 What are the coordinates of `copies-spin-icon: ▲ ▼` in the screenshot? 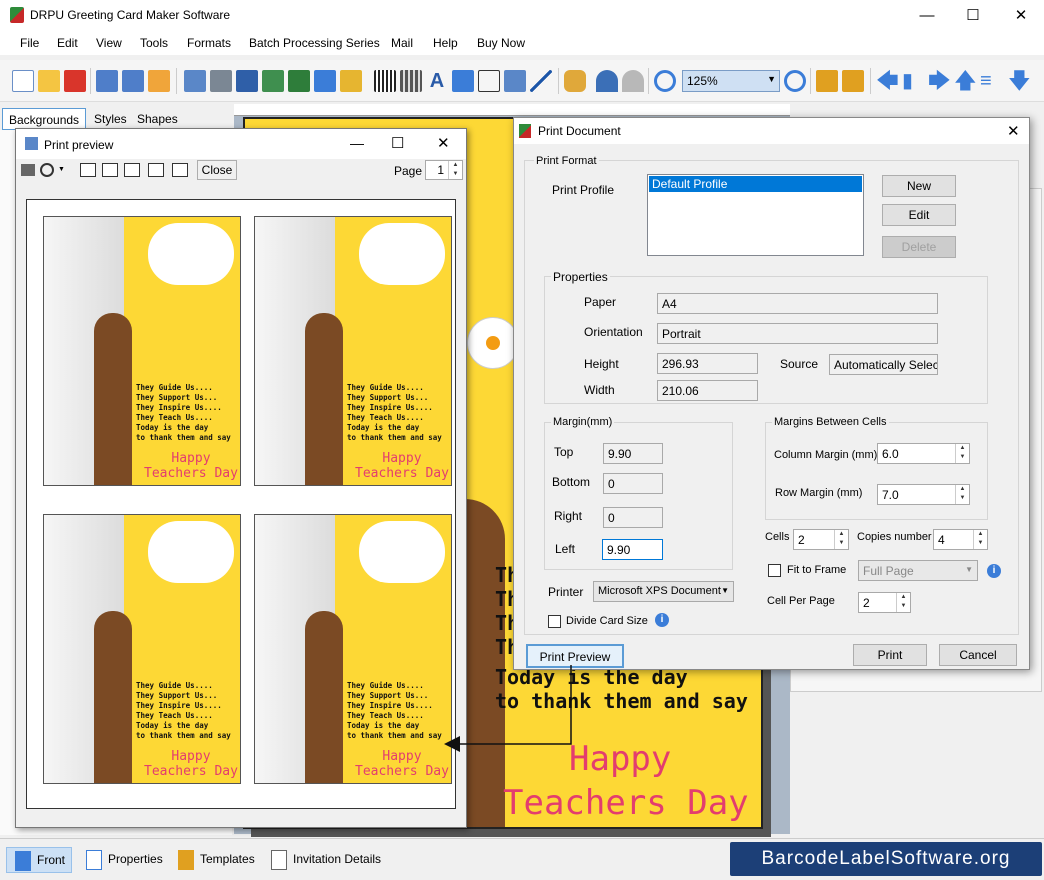 It's located at (980, 539).